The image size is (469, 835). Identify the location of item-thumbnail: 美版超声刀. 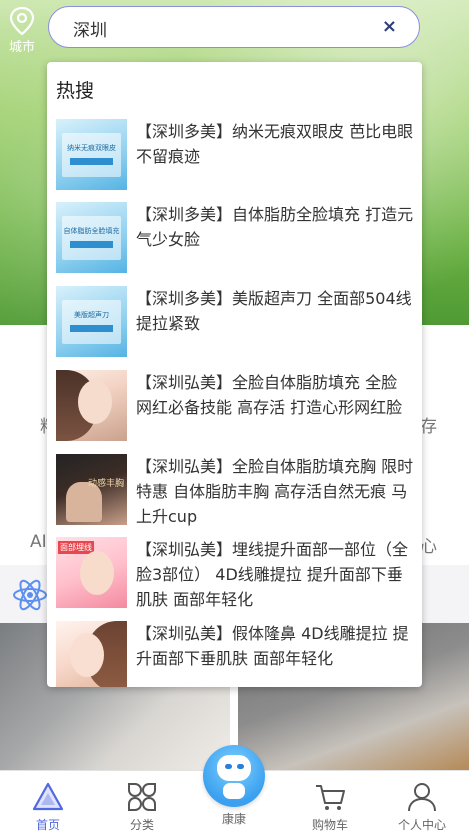
(91, 321).